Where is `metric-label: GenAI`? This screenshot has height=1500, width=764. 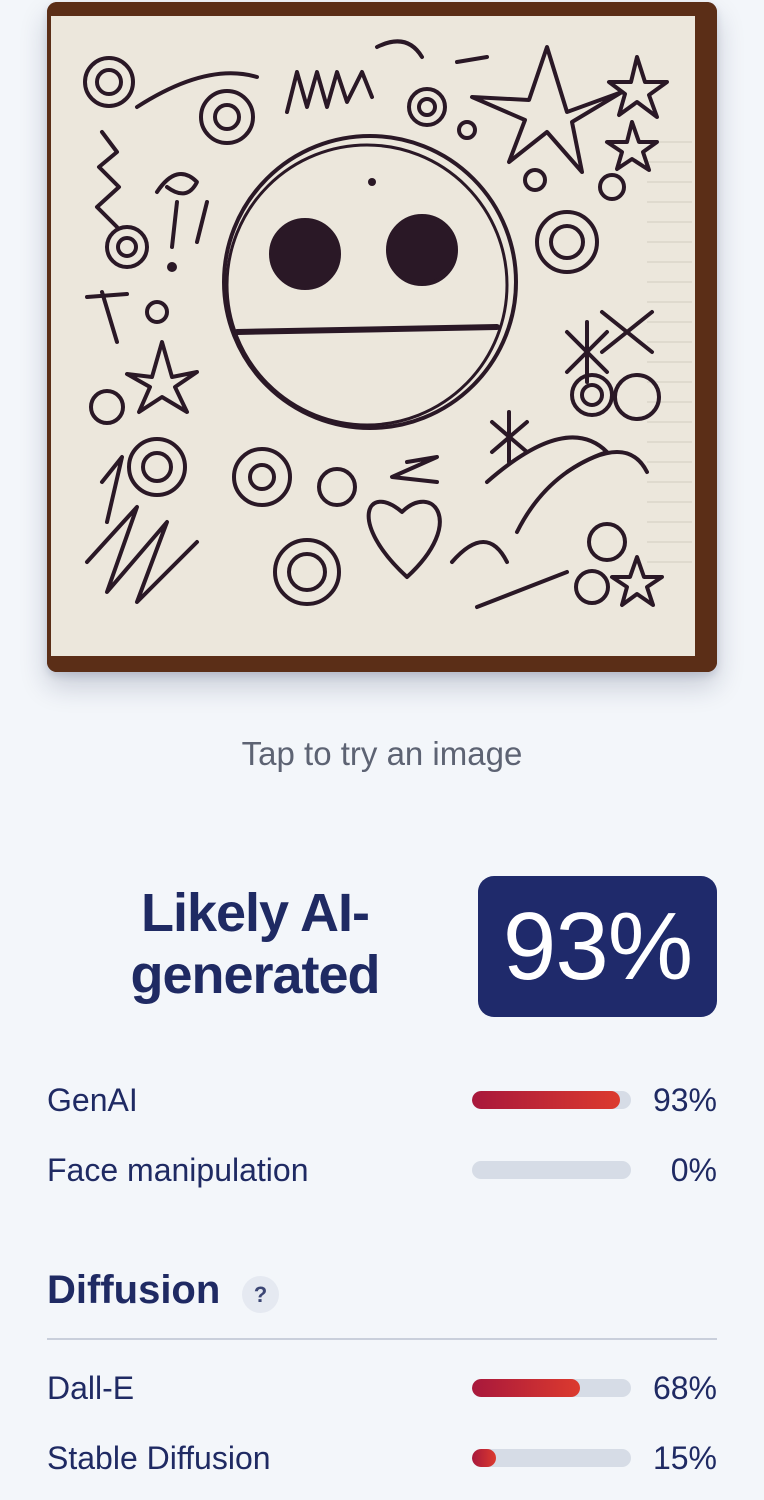
metric-label: GenAI is located at coordinates (92, 1100).